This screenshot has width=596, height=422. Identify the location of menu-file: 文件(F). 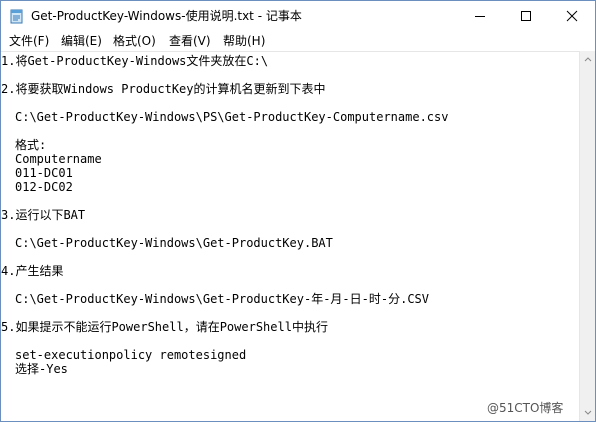
(29, 41).